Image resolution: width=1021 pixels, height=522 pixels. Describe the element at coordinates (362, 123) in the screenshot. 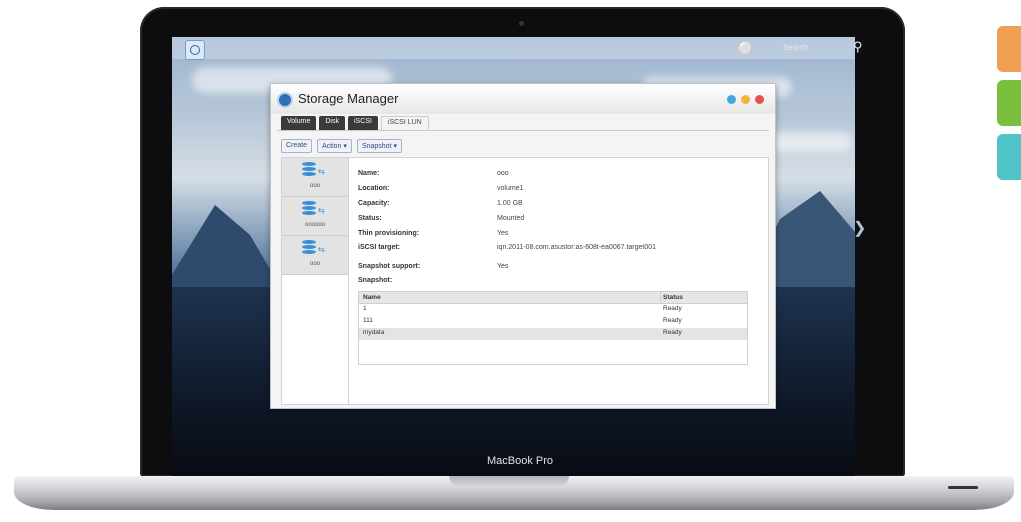

I see `tab-iscsi: iSCSI` at that location.